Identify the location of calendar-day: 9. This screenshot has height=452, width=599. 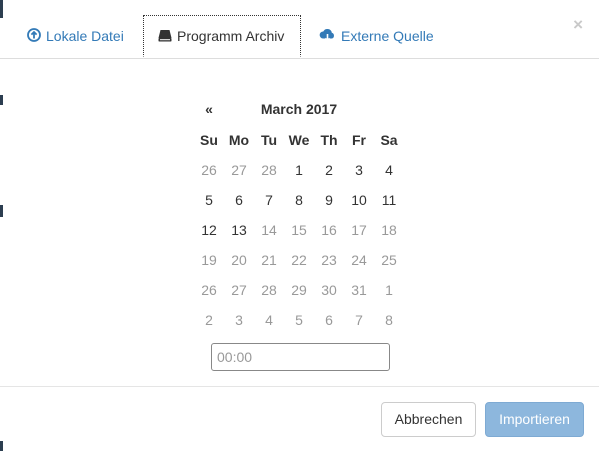
(329, 200).